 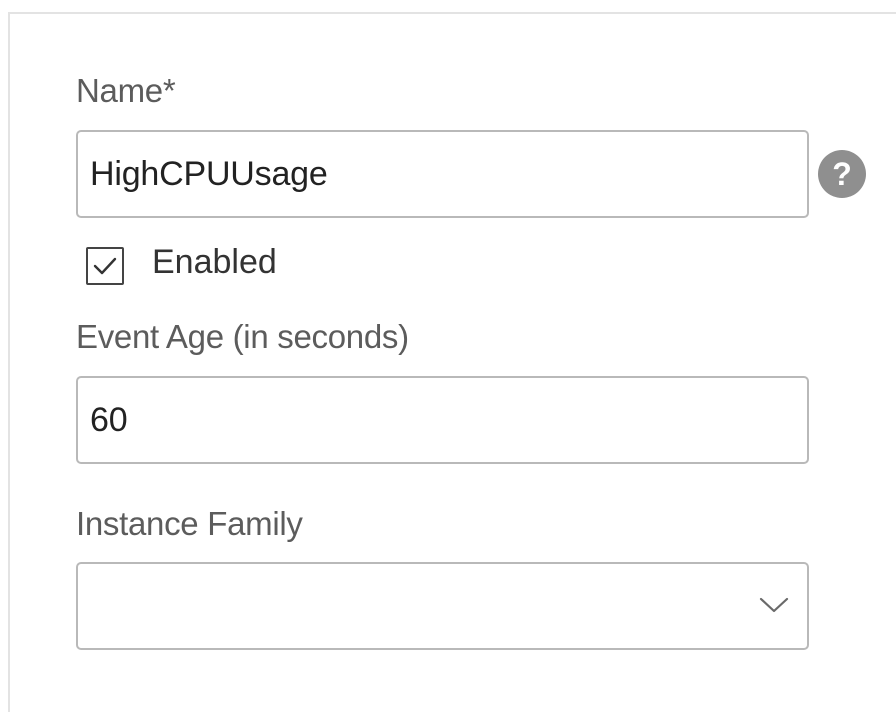 What do you see at coordinates (214, 262) in the screenshot?
I see `enabled-label: Enabled` at bounding box center [214, 262].